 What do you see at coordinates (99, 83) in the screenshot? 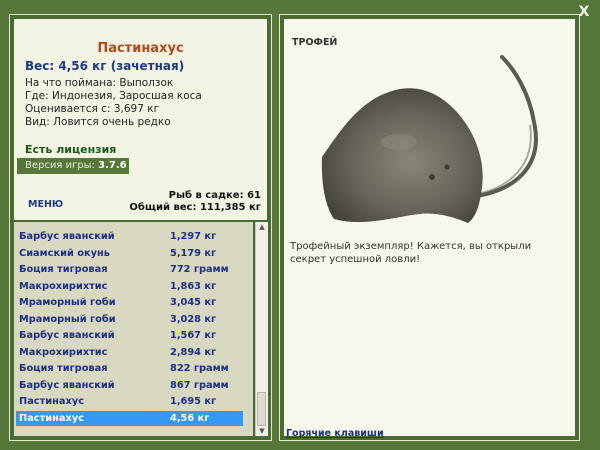
I see `fish-bait: На что поймана: Выползок` at bounding box center [99, 83].